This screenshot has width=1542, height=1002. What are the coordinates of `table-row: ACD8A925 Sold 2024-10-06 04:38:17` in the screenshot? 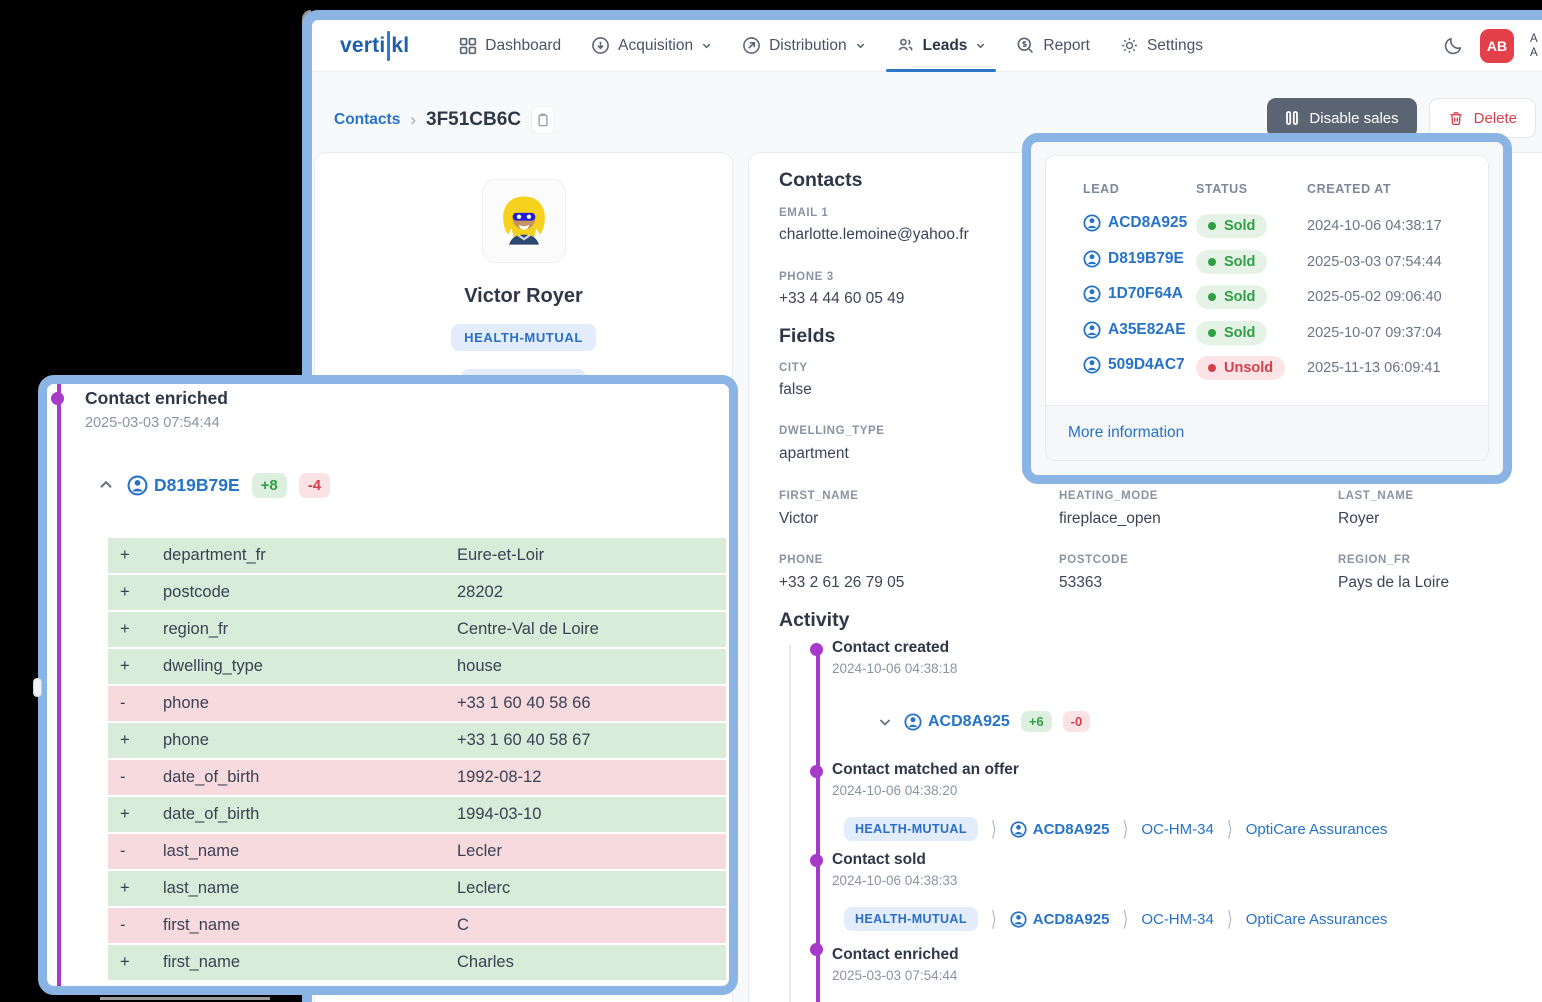 It's located at (1267, 227).